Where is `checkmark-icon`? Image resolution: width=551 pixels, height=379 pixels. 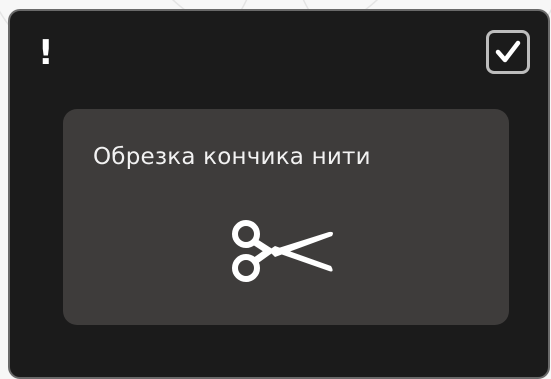
checkmark-icon is located at coordinates (508, 51).